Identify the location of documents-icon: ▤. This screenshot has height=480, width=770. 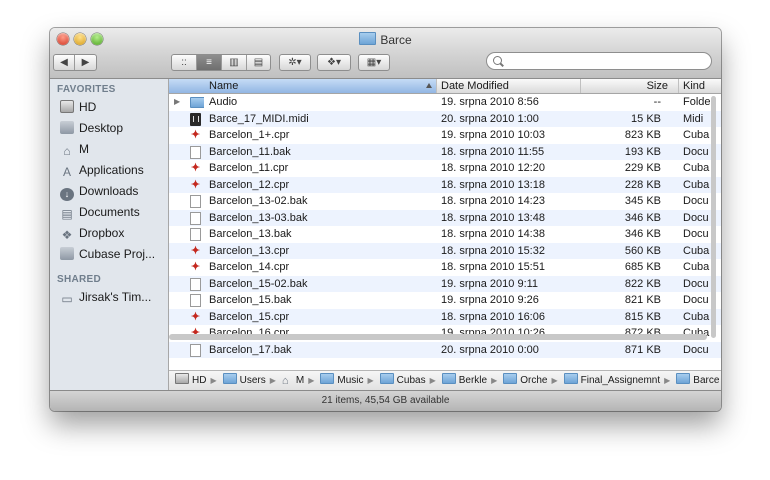
(67, 214).